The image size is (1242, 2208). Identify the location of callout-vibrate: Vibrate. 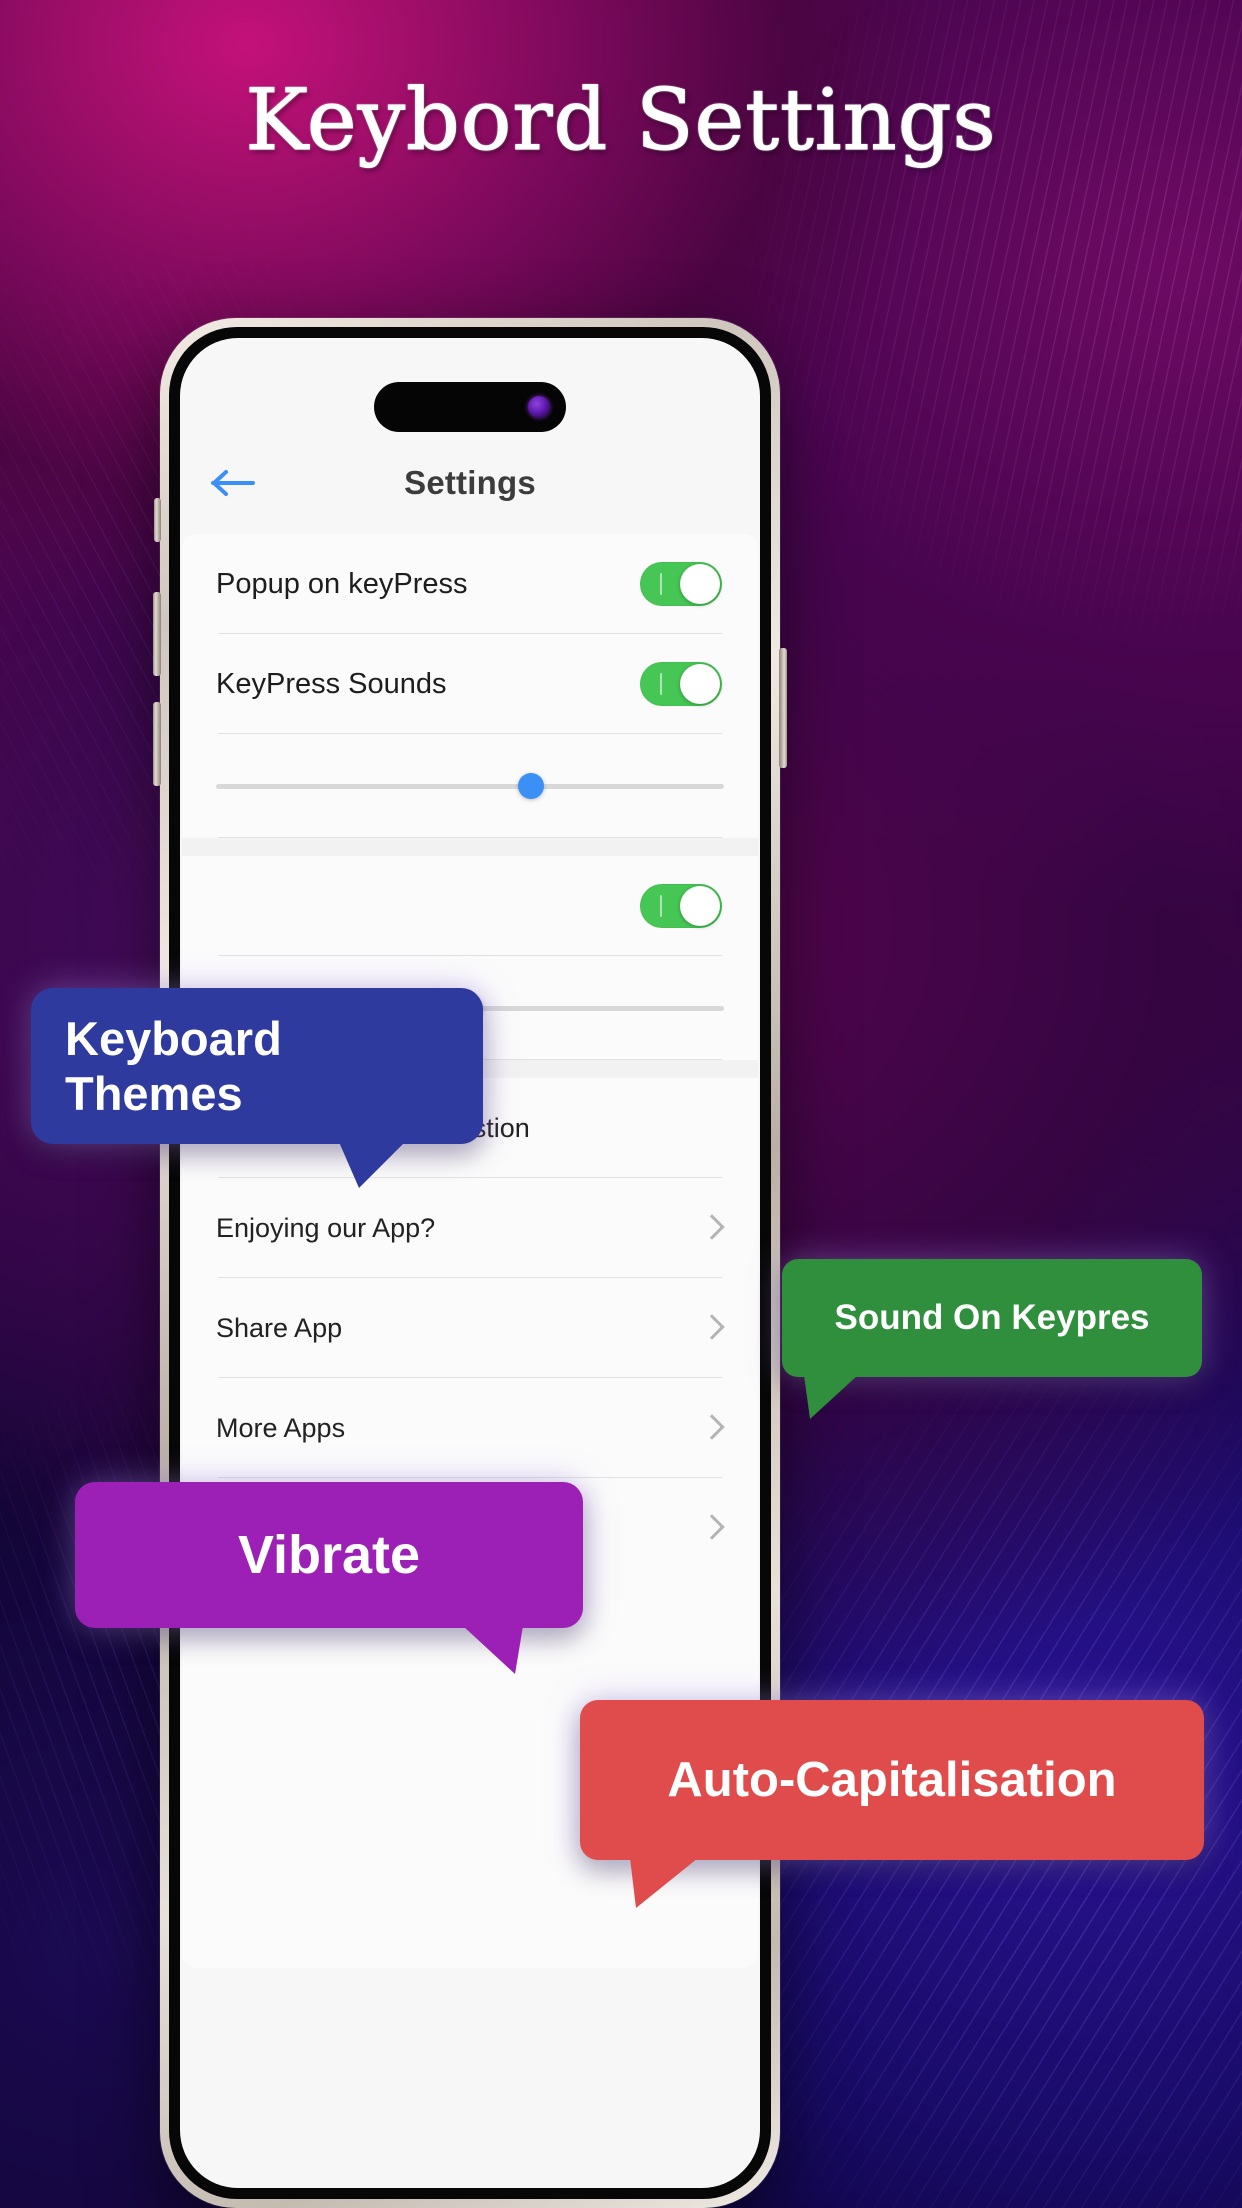
(329, 1578).